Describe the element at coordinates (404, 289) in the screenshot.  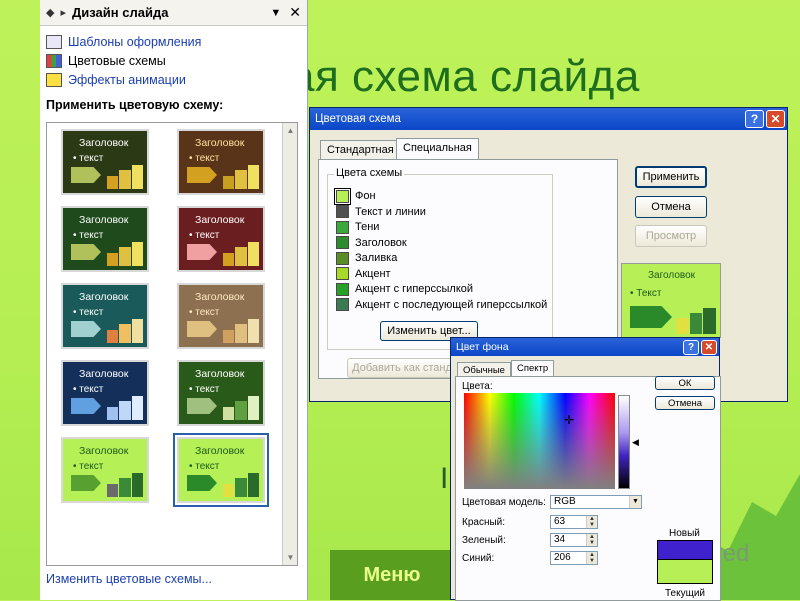
I see `scheme-color-item: Акцент с гиперссылкой` at that location.